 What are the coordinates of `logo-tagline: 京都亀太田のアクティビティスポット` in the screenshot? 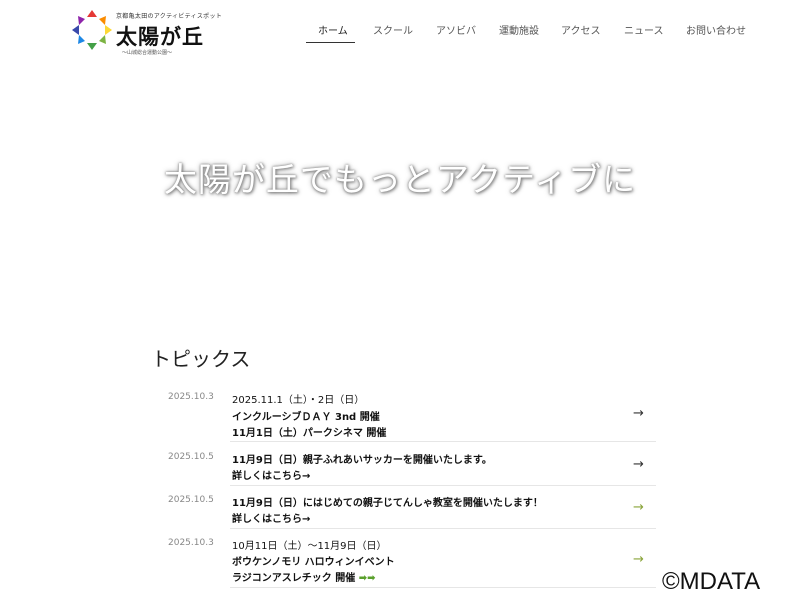 It's located at (169, 16).